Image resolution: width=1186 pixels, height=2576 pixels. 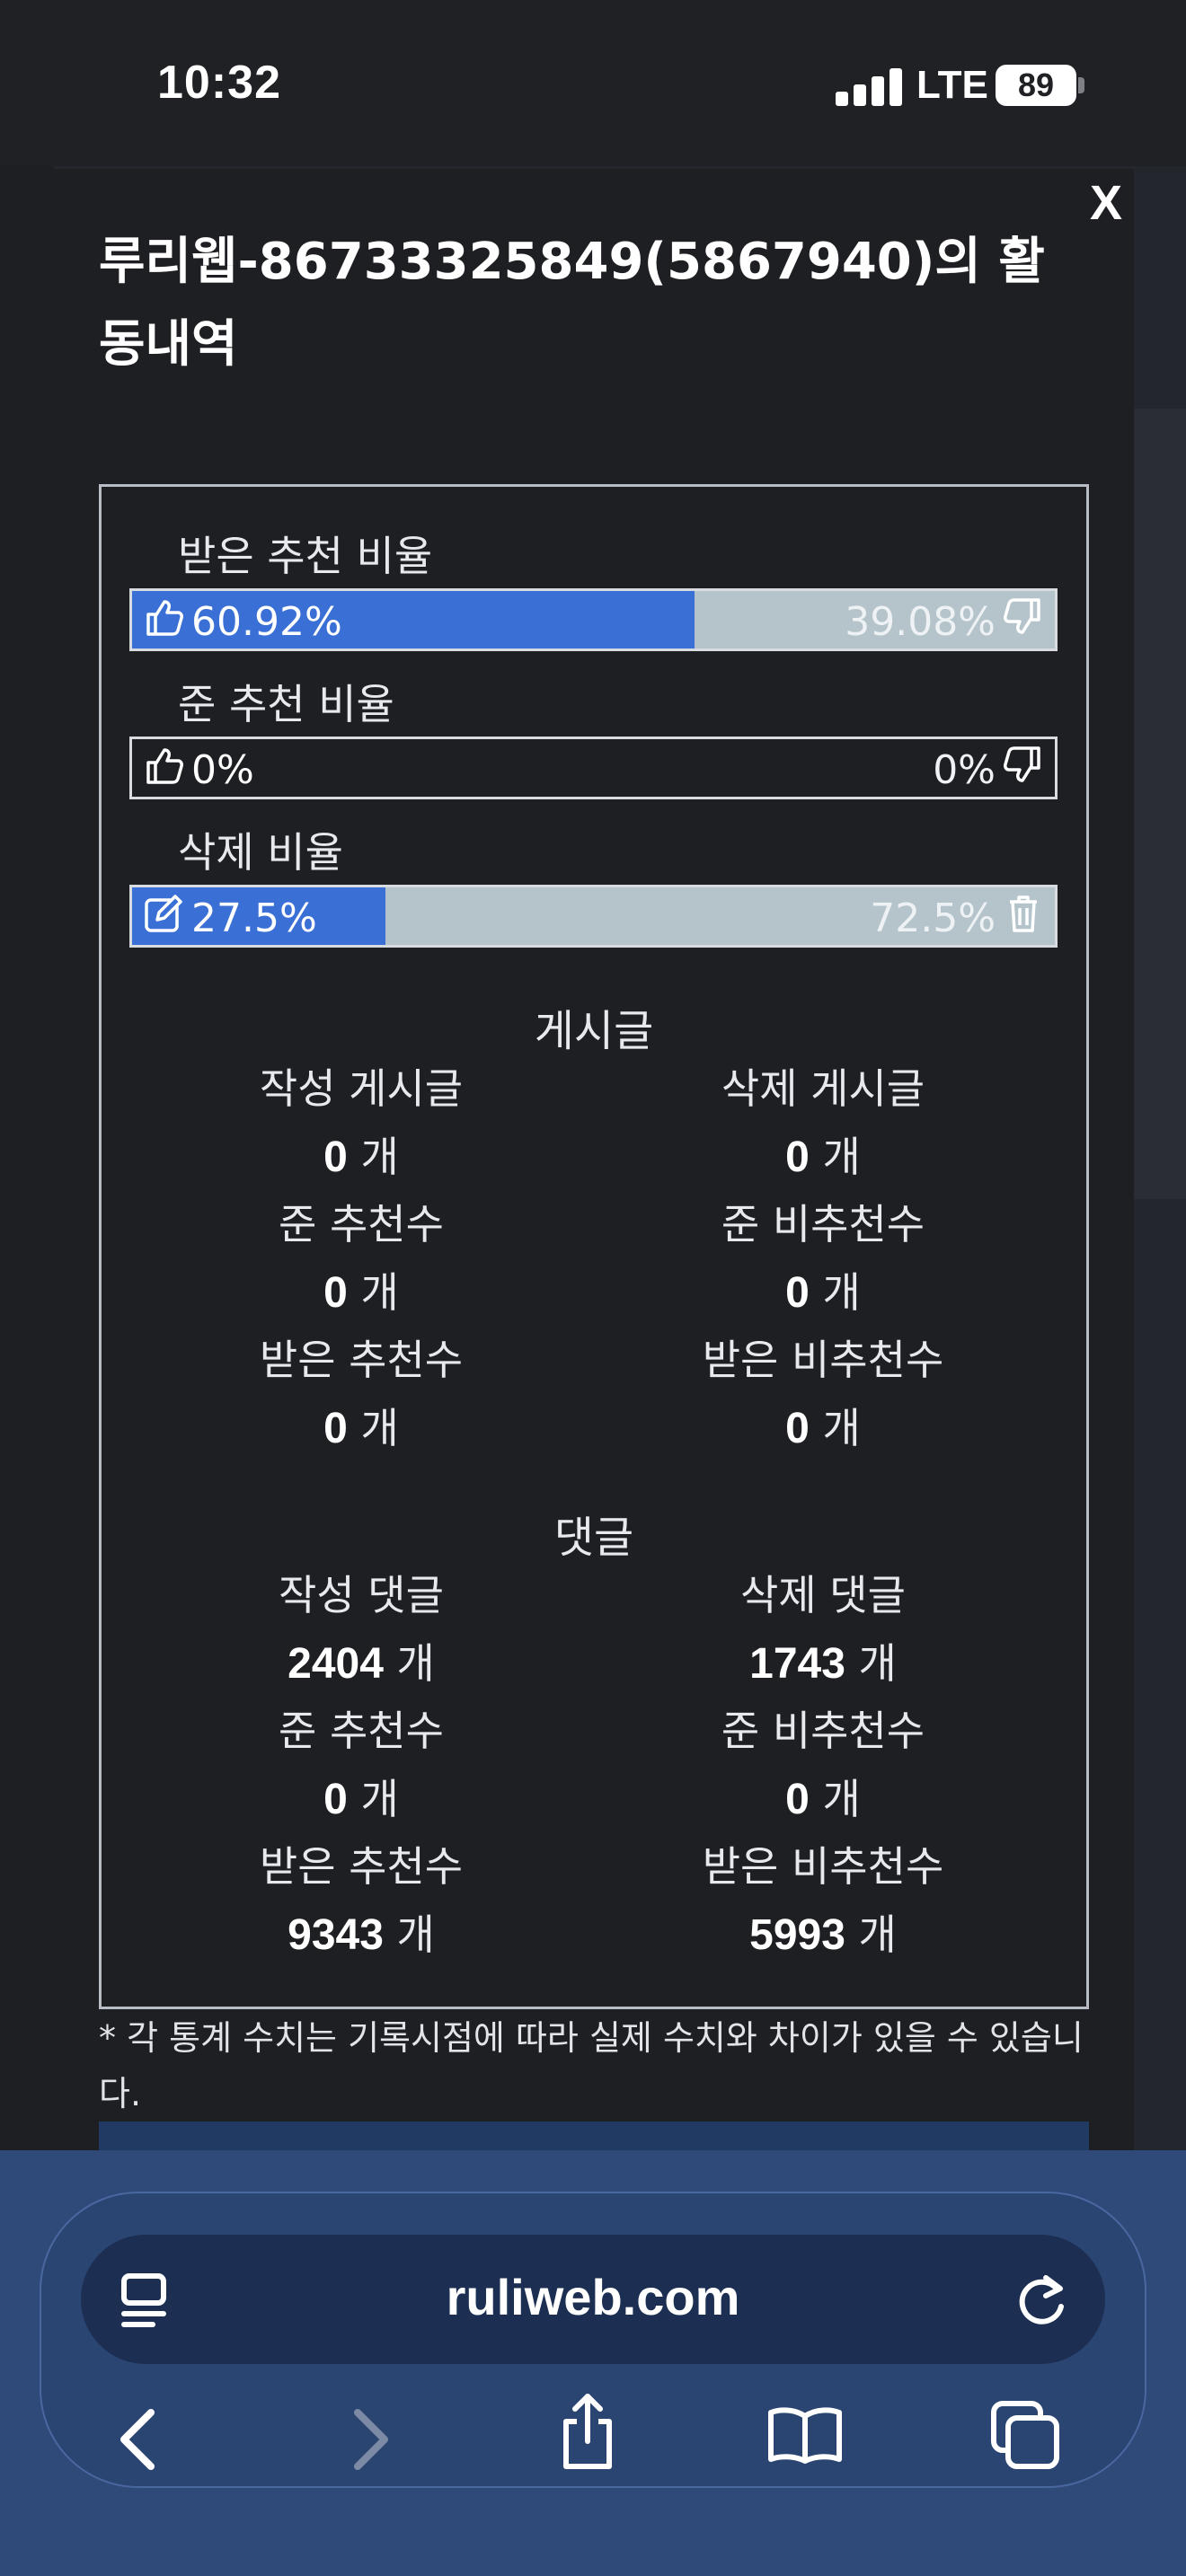 What do you see at coordinates (361, 1934) in the screenshot?
I see `comment-stat-value: 9343 개` at bounding box center [361, 1934].